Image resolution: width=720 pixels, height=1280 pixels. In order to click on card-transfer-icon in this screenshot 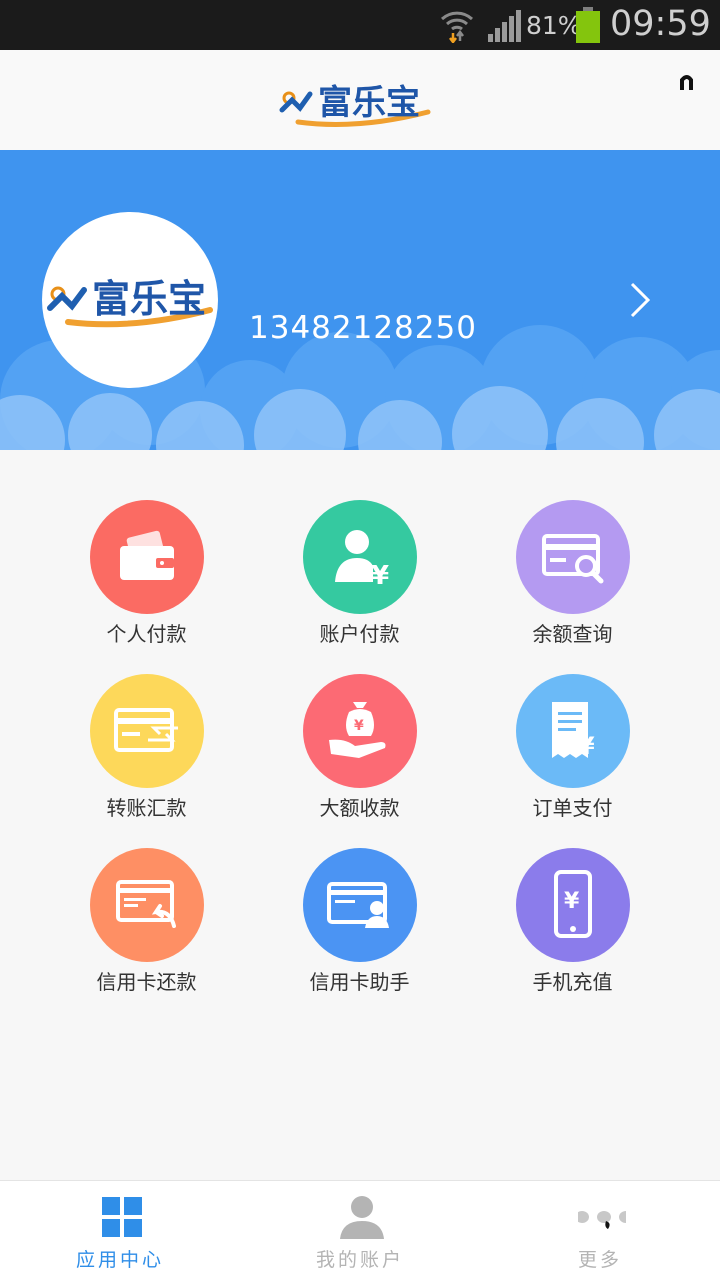, I will do `click(146, 730)`.